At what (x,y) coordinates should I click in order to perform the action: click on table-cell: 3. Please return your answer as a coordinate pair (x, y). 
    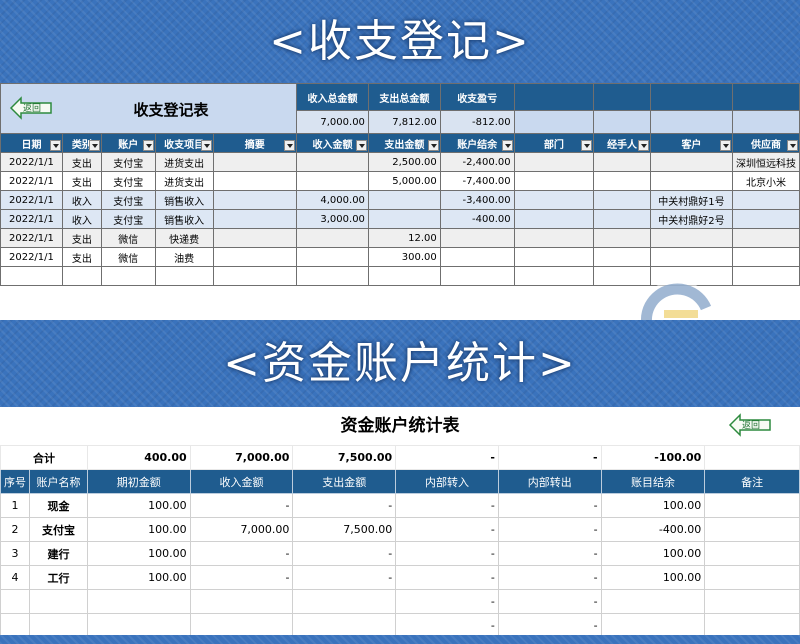
    Looking at the image, I should click on (15, 553).